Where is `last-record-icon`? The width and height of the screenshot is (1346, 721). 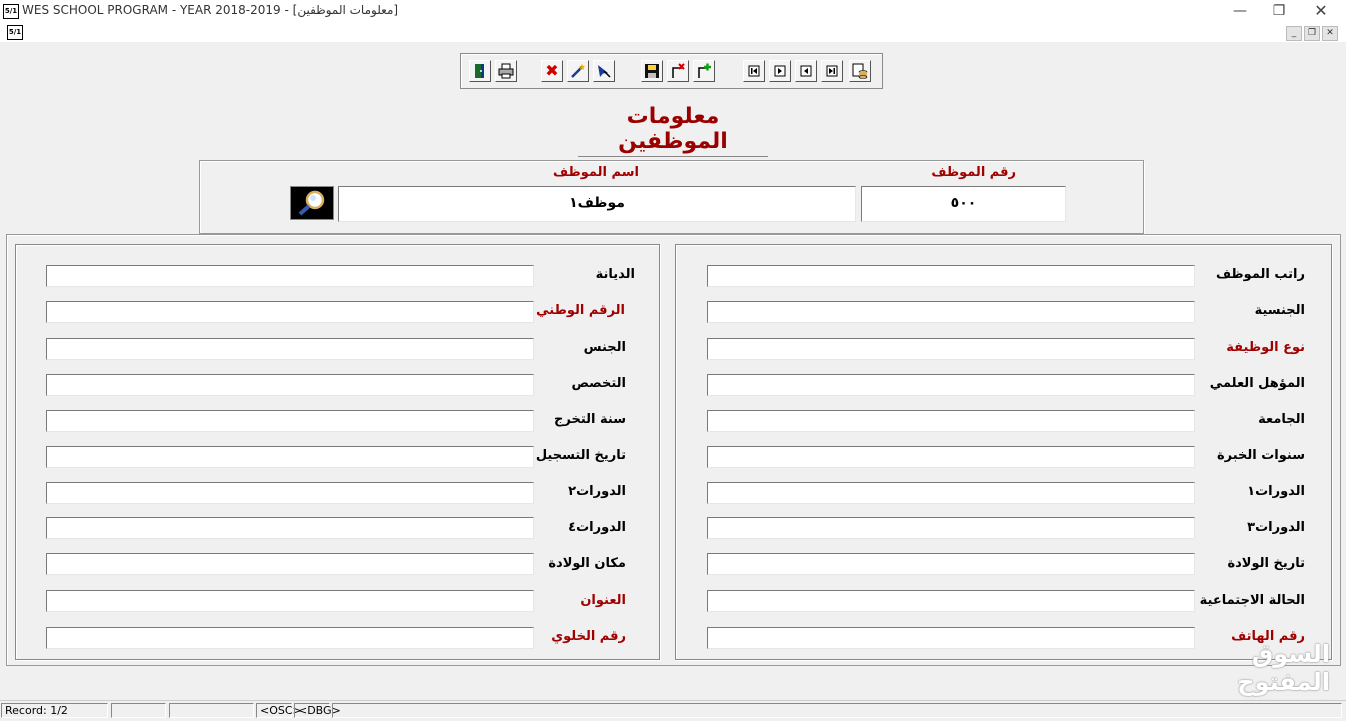
last-record-icon is located at coordinates (832, 71).